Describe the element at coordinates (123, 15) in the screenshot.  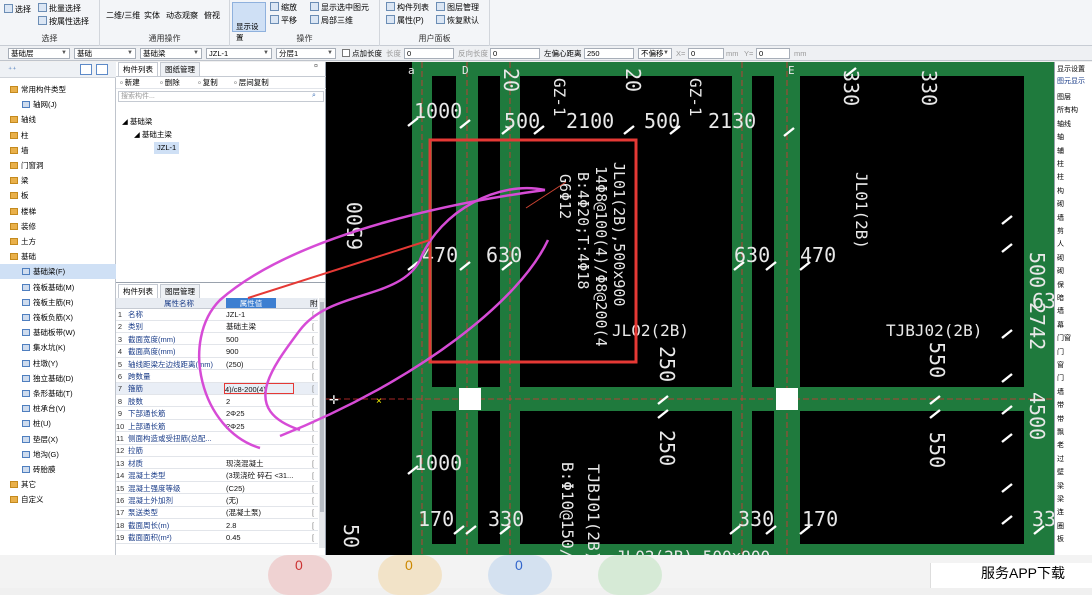
I see `2d-3d-button: 二维/三维` at that location.